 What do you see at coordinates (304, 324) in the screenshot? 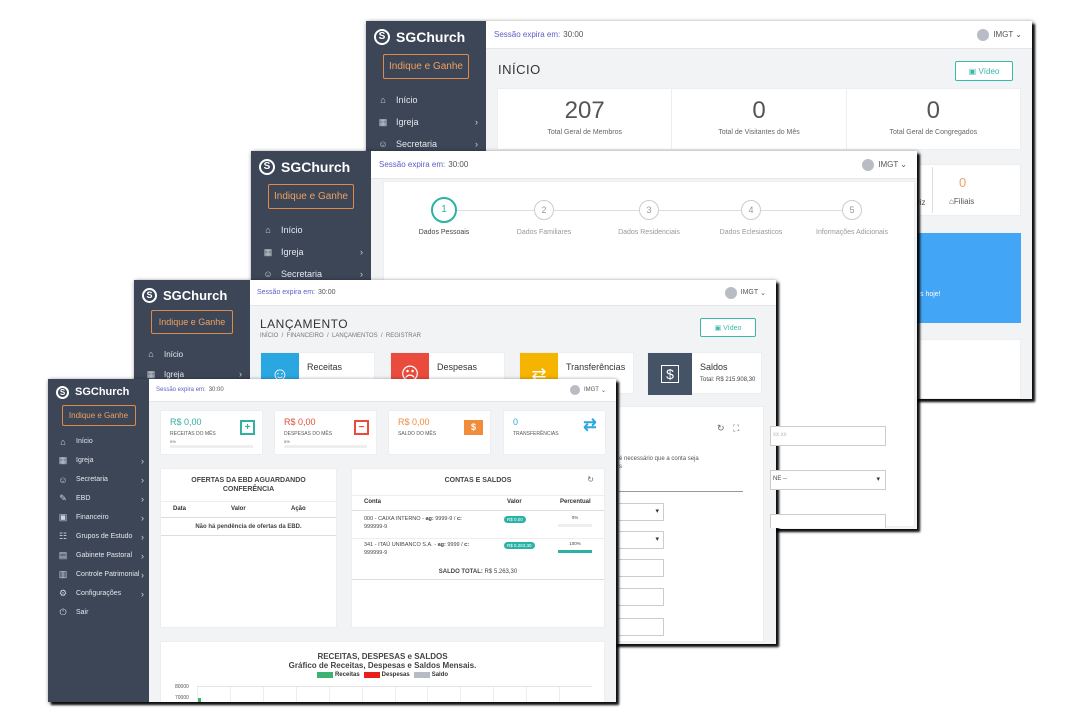
I see `page-title: LANÇAMENTO` at bounding box center [304, 324].